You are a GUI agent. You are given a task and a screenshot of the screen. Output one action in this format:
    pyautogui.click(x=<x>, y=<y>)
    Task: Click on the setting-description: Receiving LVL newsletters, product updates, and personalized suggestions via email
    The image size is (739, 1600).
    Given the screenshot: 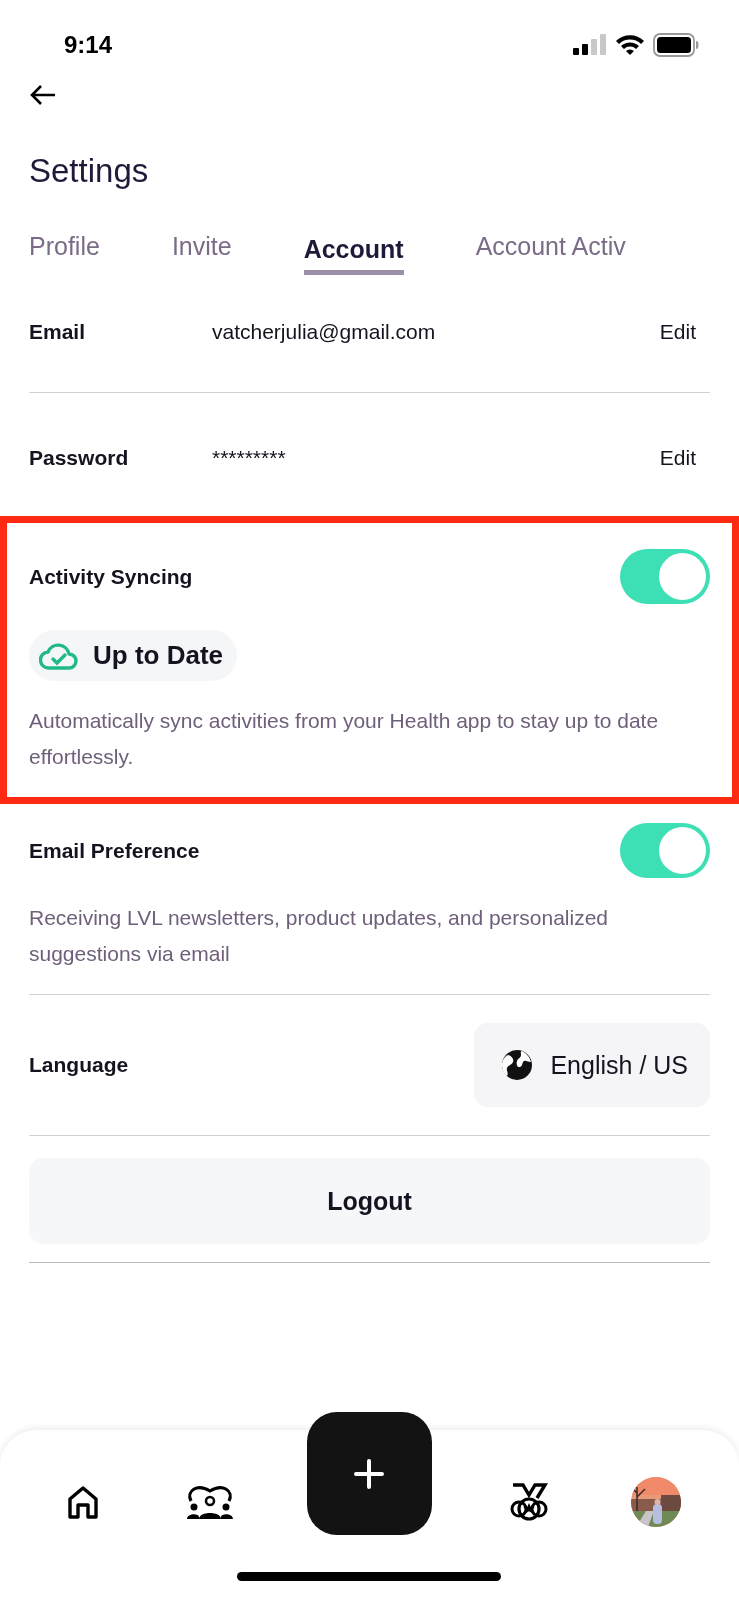 What is the action you would take?
    pyautogui.click(x=319, y=936)
    